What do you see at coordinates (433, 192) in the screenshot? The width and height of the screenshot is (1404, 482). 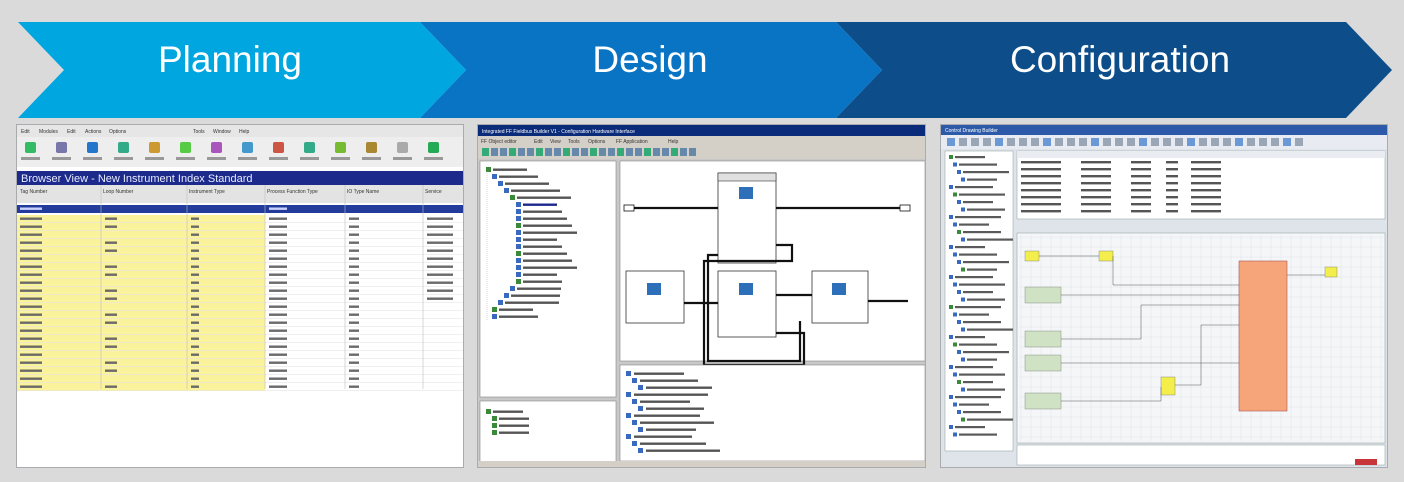 I see `column-header: Service` at bounding box center [433, 192].